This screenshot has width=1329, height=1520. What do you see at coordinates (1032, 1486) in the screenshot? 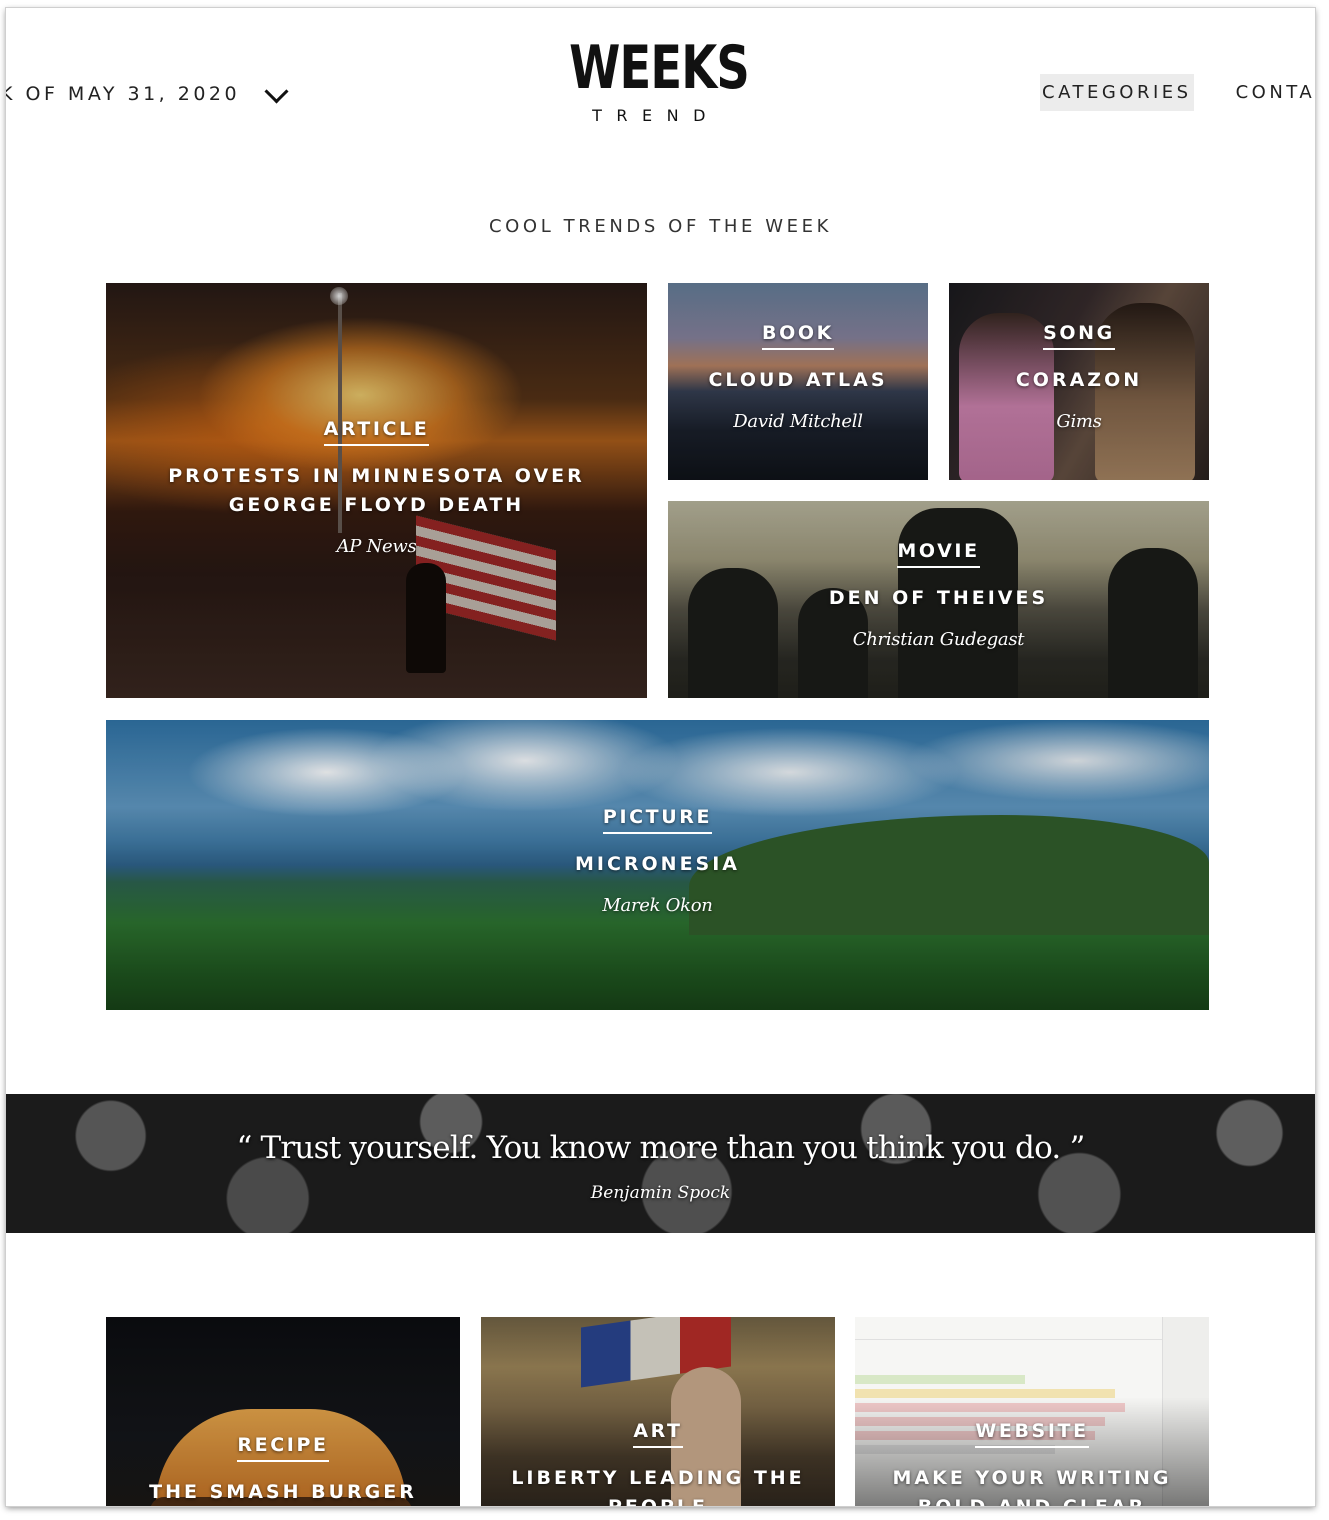
I see `card-title: MAKE YOUR WRITING BOLD AND CLEAR` at bounding box center [1032, 1486].